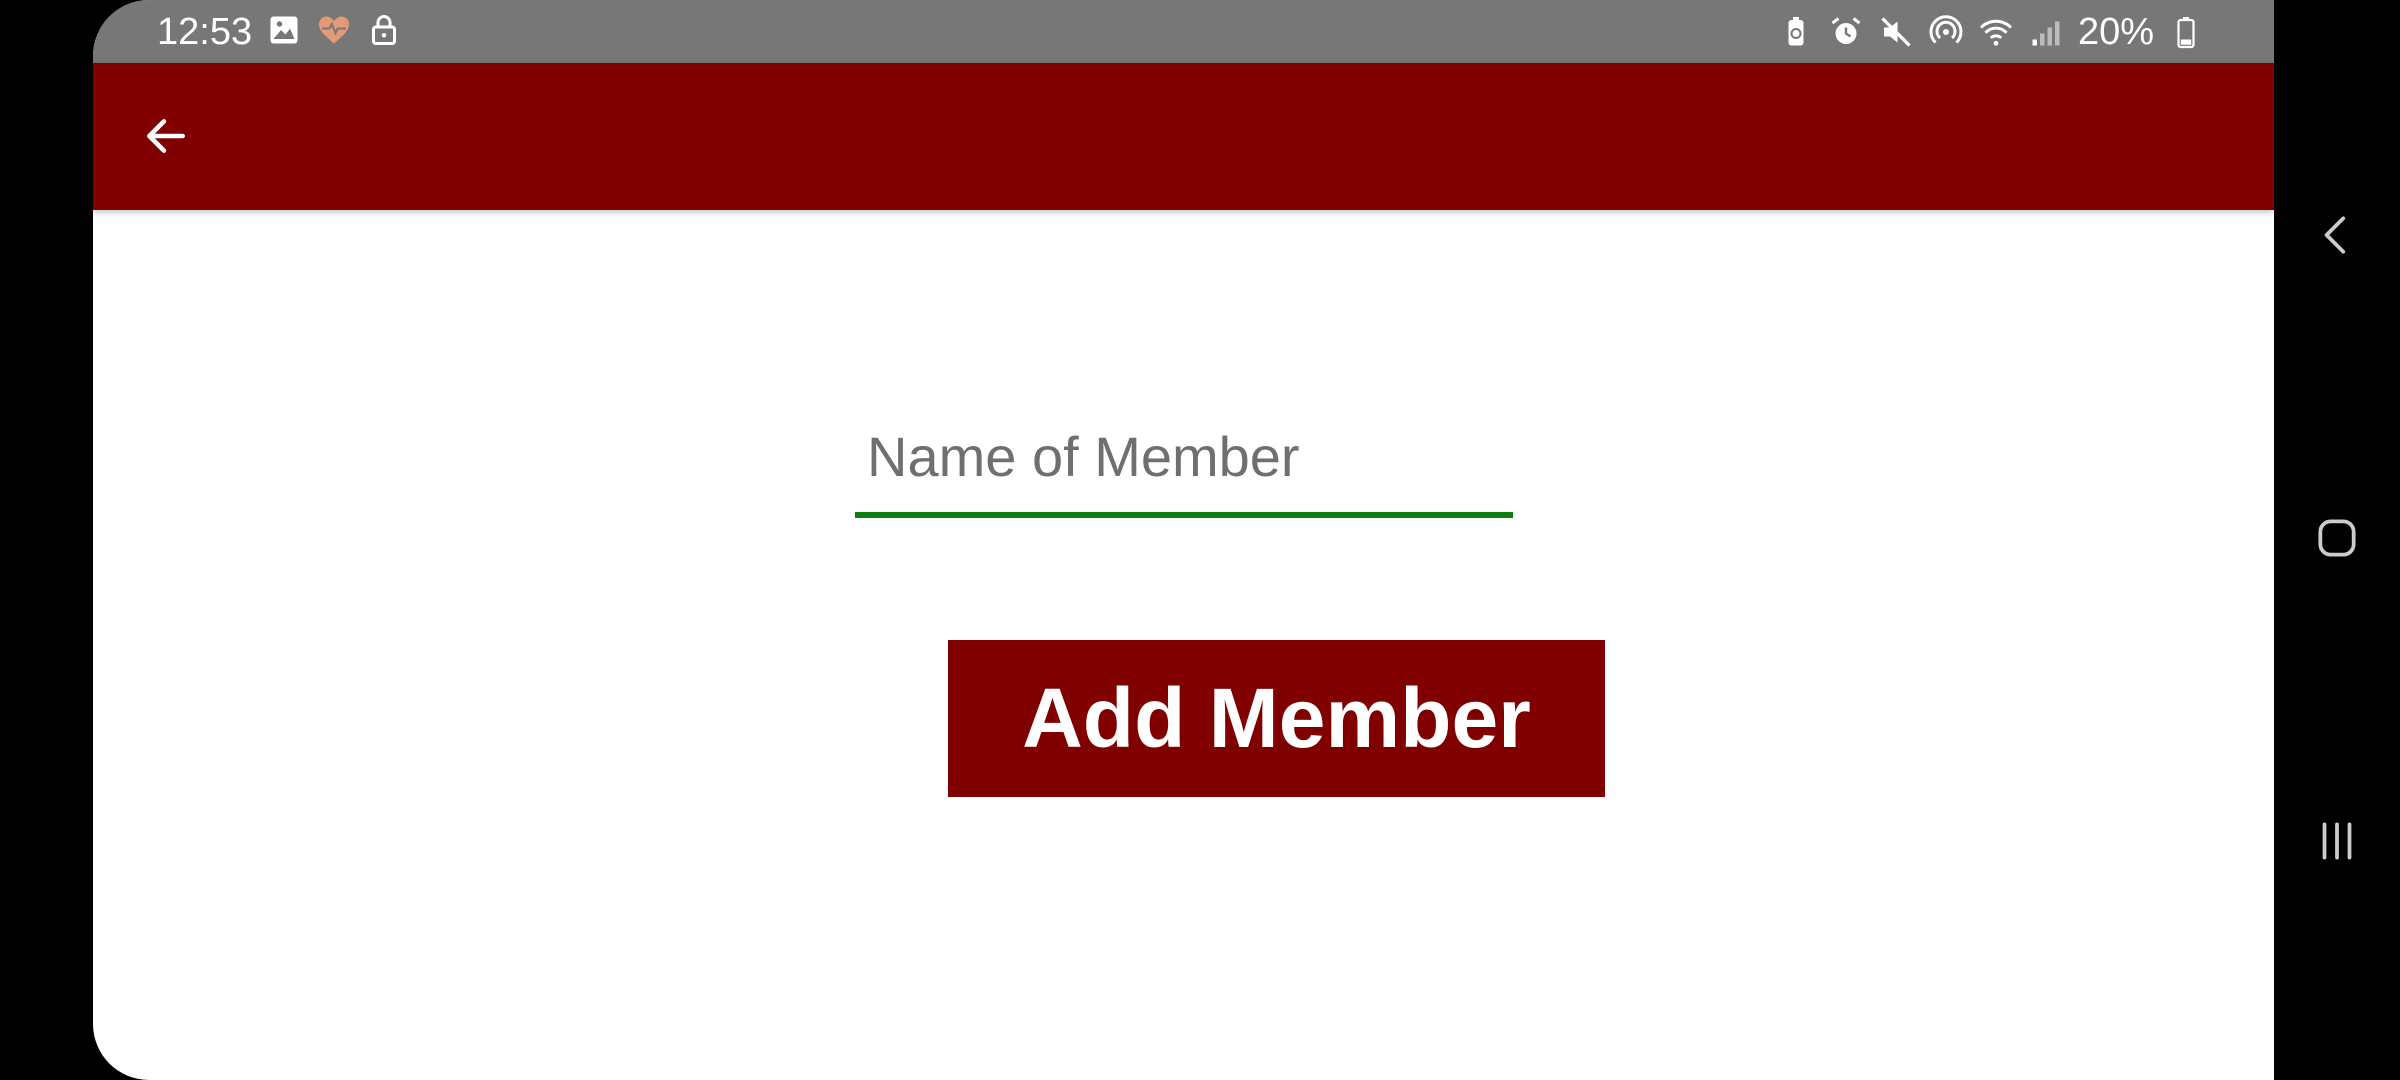 This screenshot has width=2400, height=1080. I want to click on status-bar: 12:53 20%, so click(1183, 31).